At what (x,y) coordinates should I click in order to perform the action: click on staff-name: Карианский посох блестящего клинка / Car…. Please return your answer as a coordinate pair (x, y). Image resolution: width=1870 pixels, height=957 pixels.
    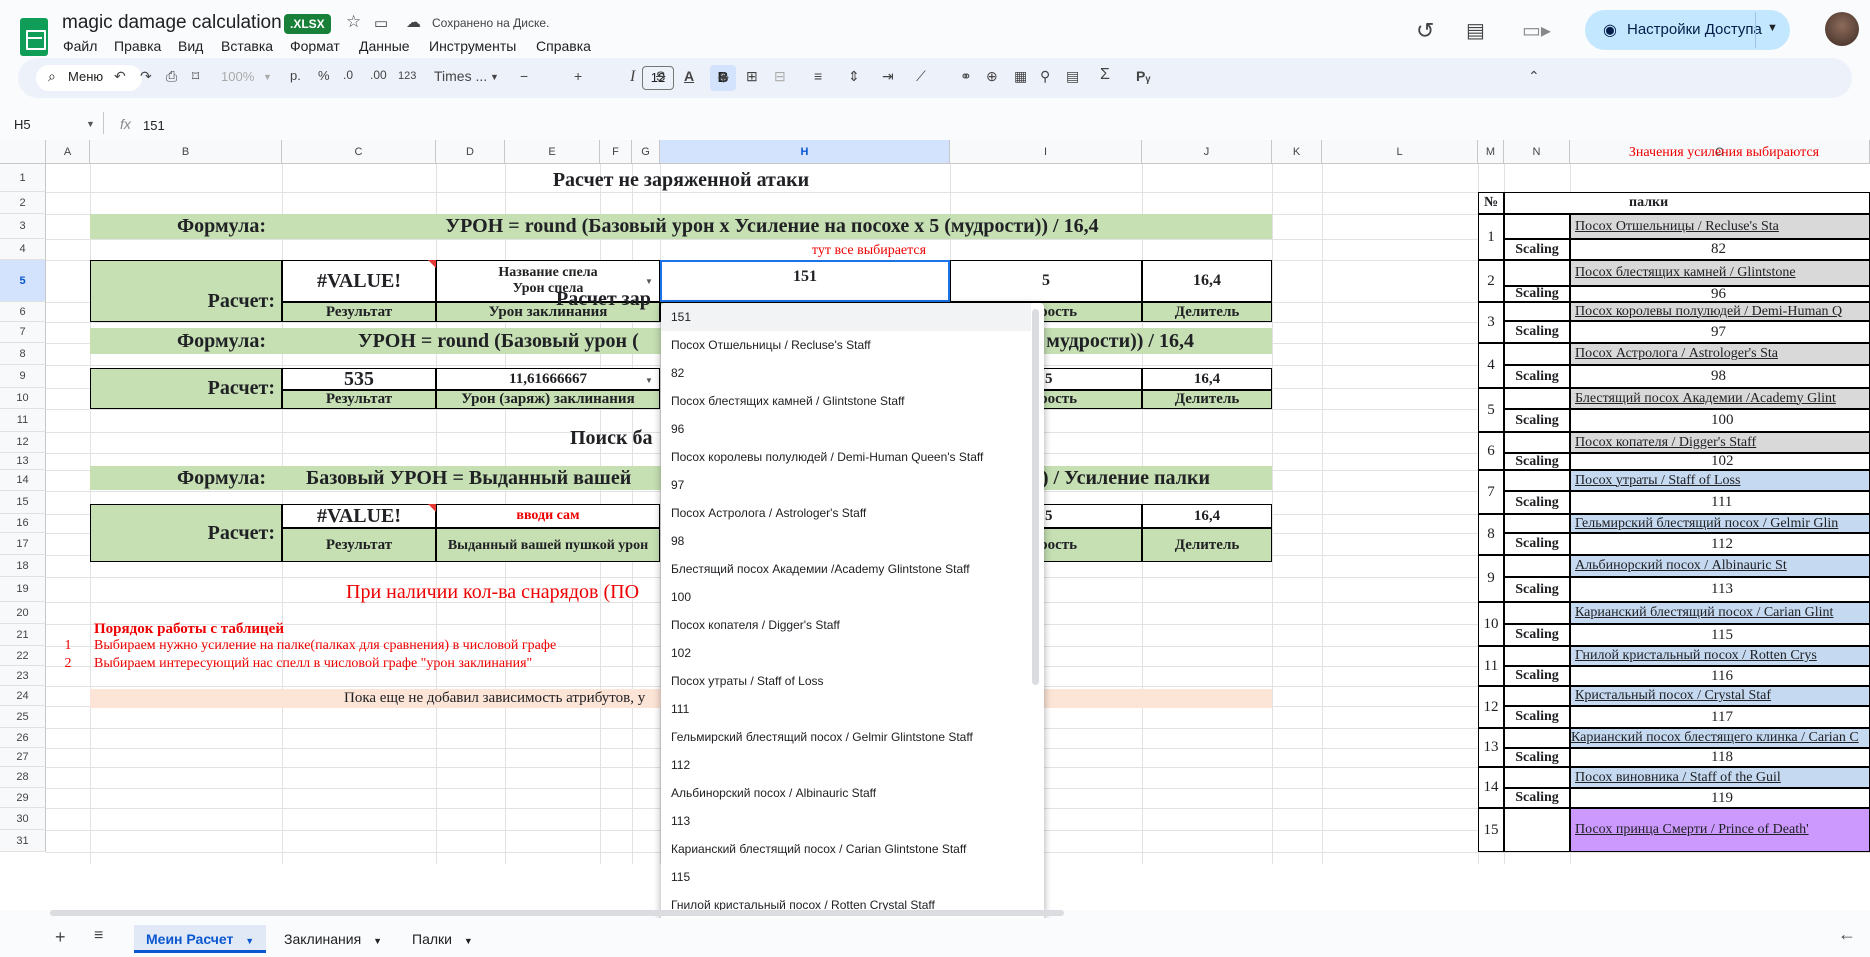
    Looking at the image, I should click on (1720, 738).